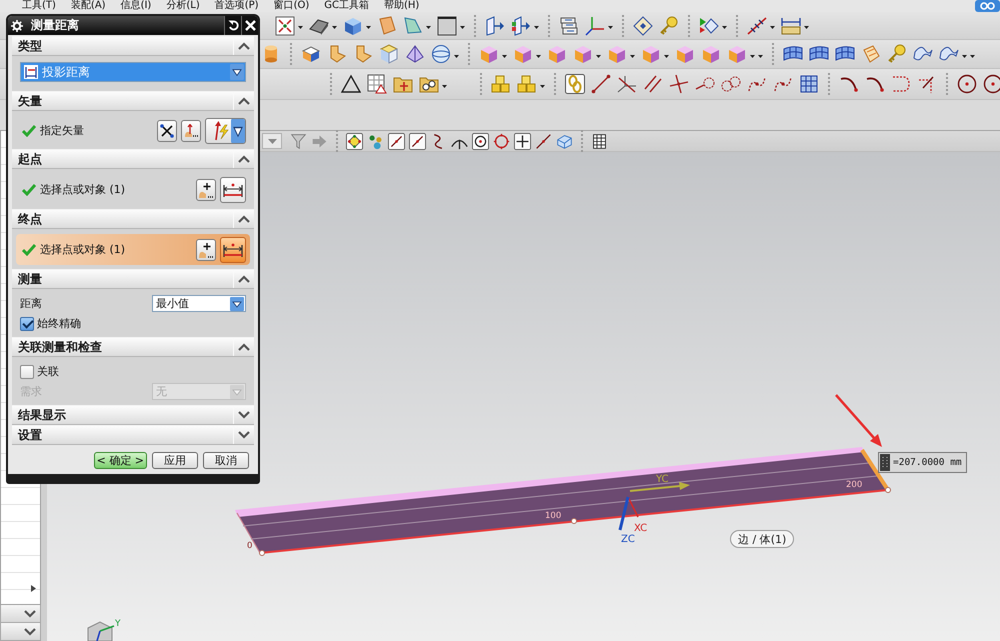 The width and height of the screenshot is (1000, 641). Describe the element at coordinates (226, 460) in the screenshot. I see `dialog-button: 取消` at that location.